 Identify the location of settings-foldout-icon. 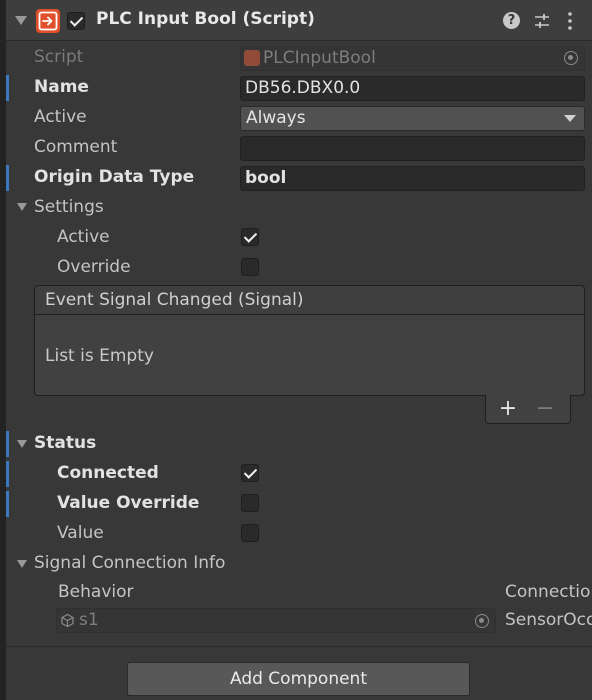
(22, 207).